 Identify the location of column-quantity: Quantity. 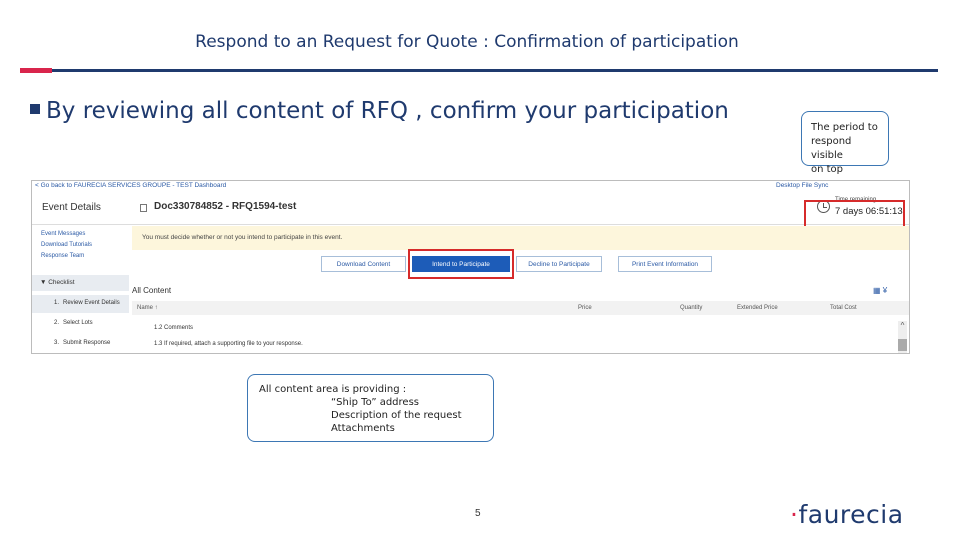
(691, 308).